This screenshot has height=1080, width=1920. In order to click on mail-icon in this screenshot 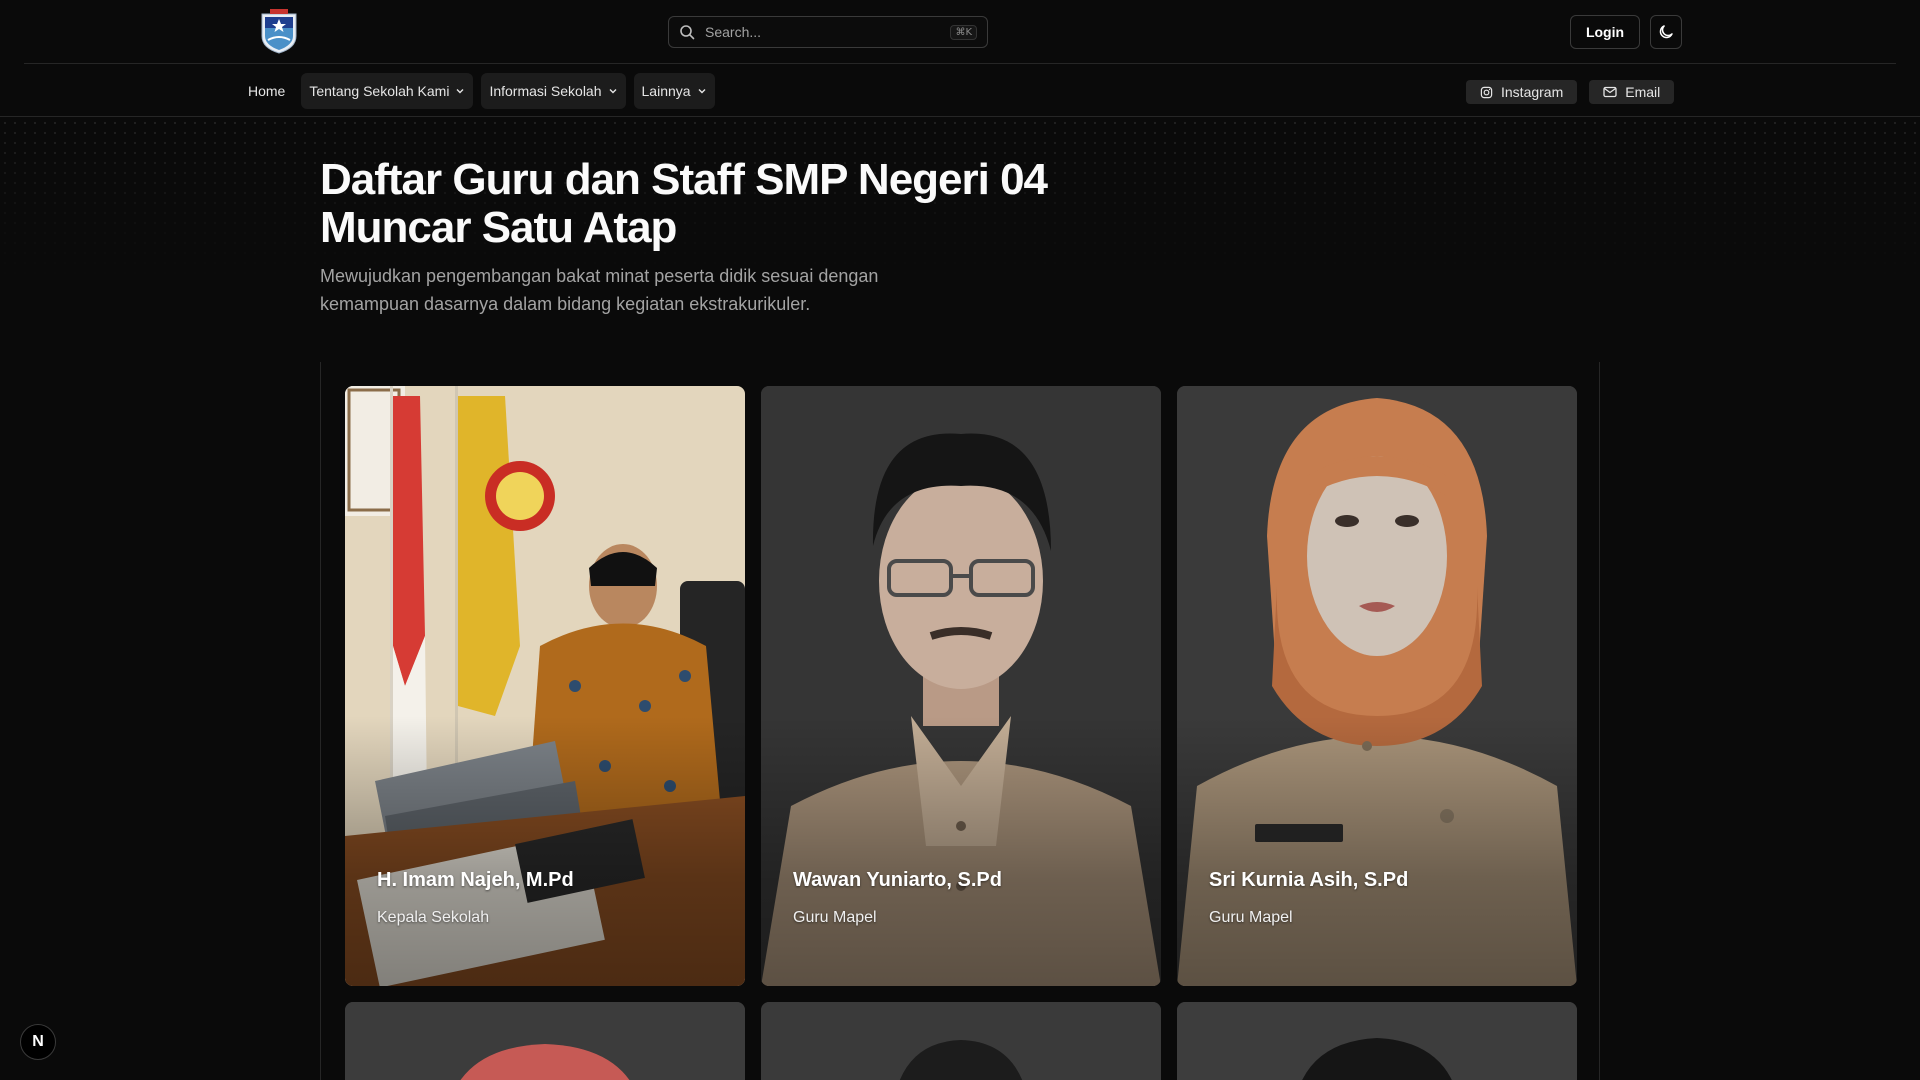, I will do `click(1610, 92)`.